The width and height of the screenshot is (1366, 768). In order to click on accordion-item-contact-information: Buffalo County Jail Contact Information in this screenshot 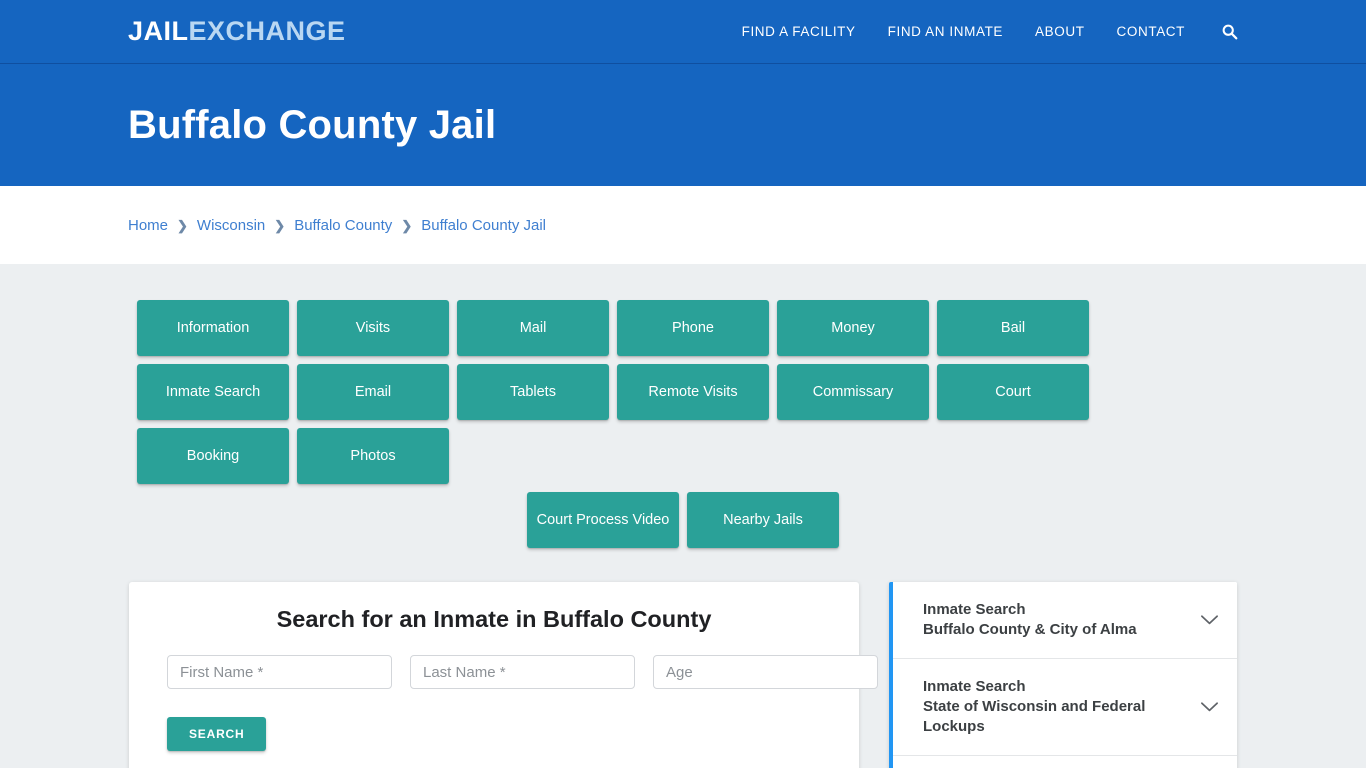, I will do `click(1065, 761)`.